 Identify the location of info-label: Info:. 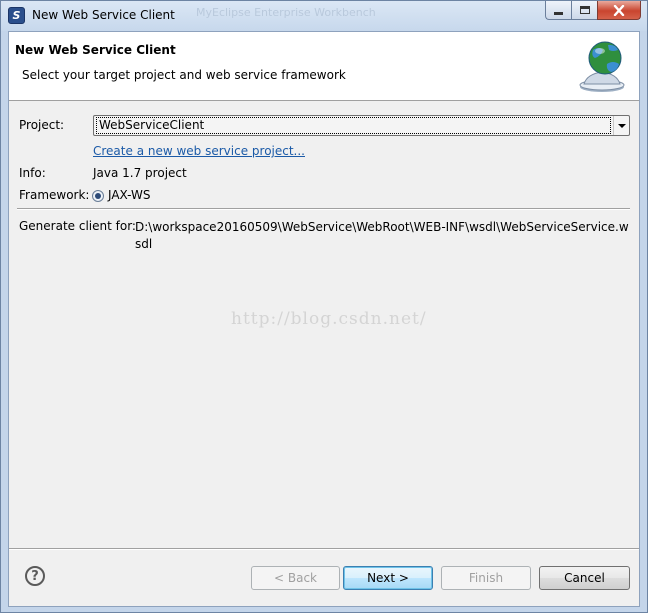
(32, 173).